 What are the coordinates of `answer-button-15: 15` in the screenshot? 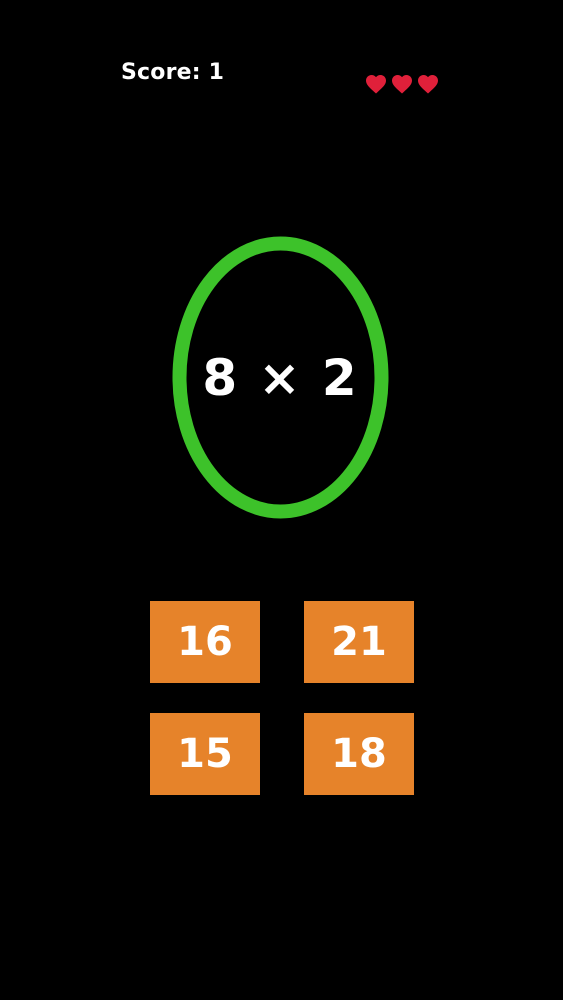 It's located at (205, 754).